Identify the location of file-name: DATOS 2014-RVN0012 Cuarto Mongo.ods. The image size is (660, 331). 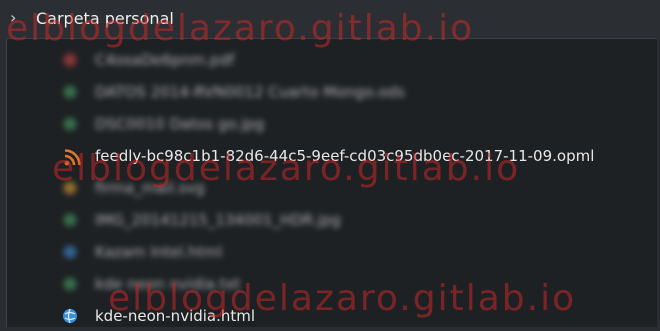
(250, 92).